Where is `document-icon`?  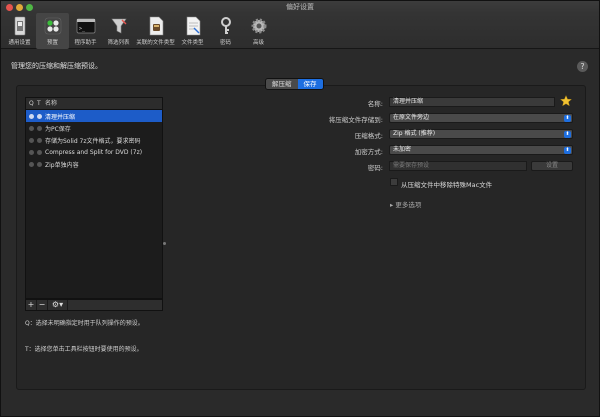 document-icon is located at coordinates (193, 26).